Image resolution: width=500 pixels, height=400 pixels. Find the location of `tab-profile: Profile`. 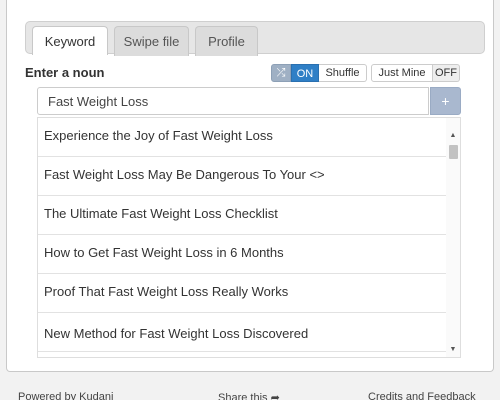

tab-profile: Profile is located at coordinates (226, 41).